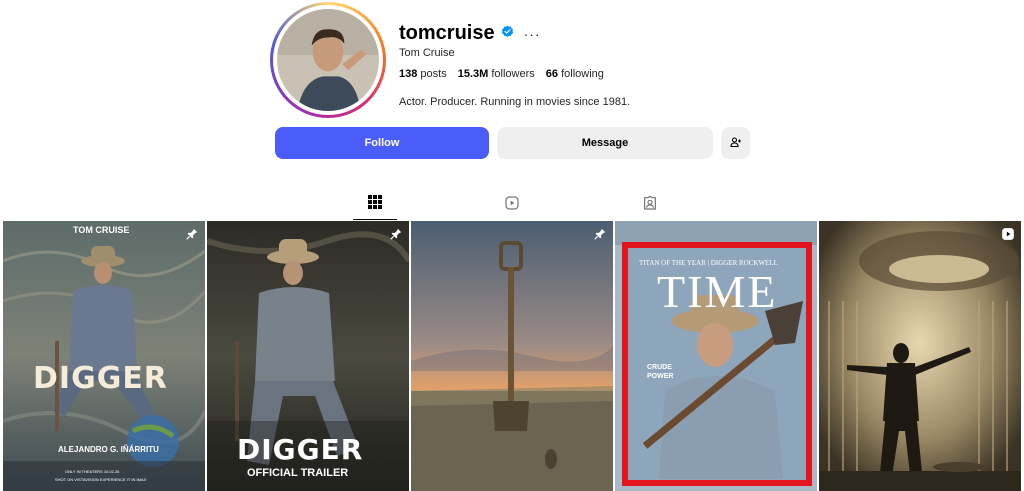 This screenshot has height=491, width=1024. What do you see at coordinates (308, 356) in the screenshot?
I see `post-2: DIGGER OFFICIAL TRAILER` at bounding box center [308, 356].